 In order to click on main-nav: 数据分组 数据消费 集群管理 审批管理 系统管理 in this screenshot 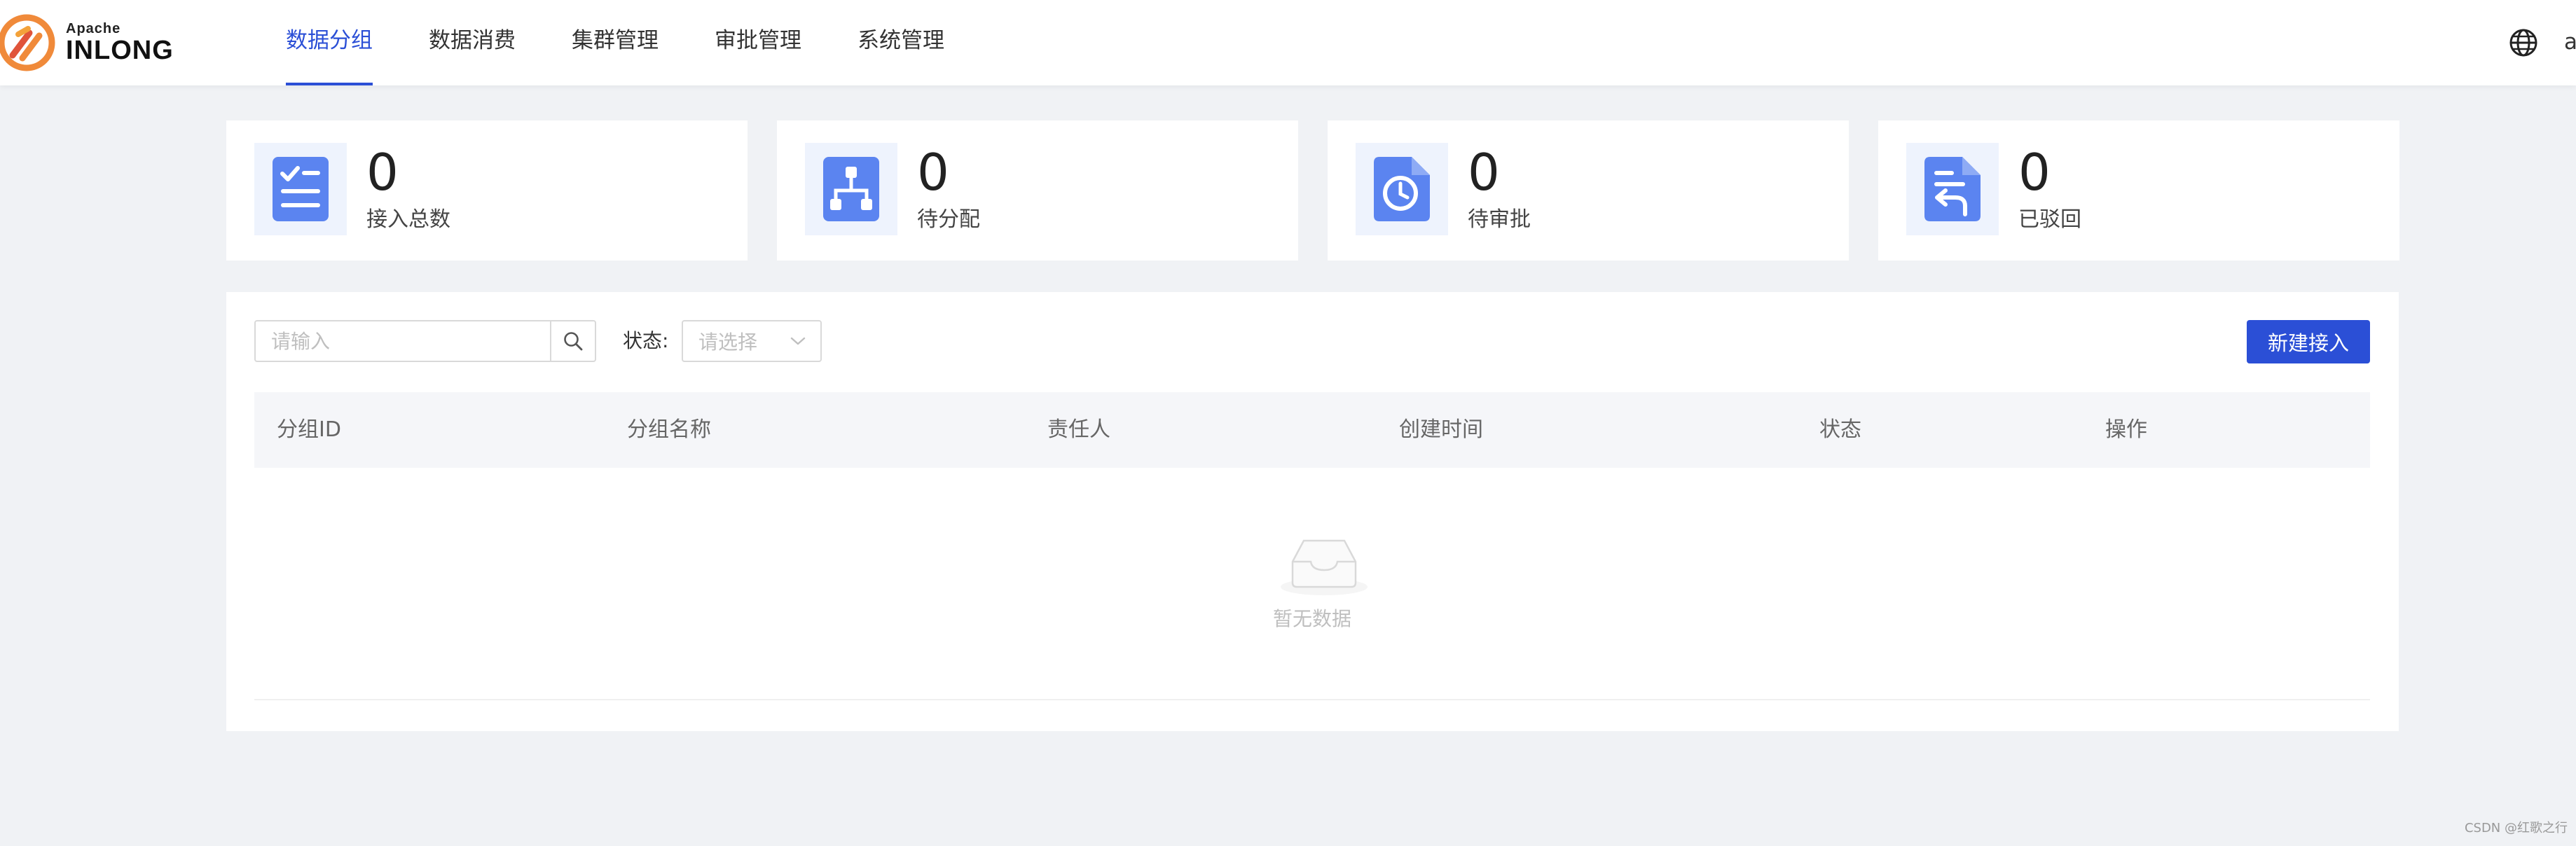, I will do `click(643, 42)`.